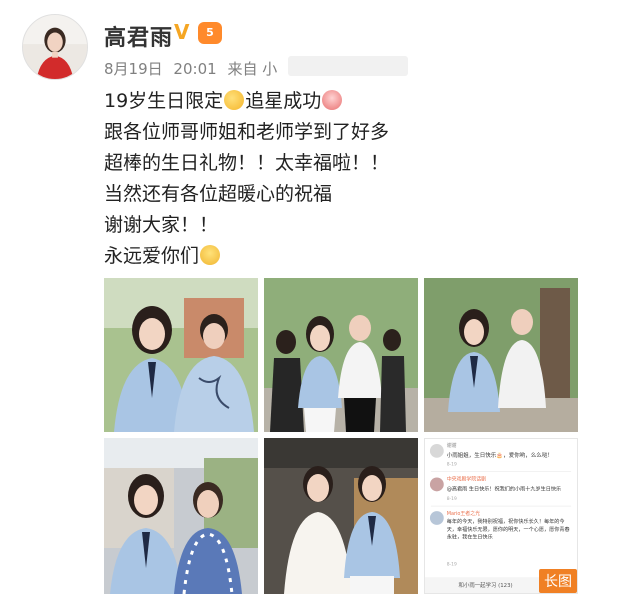 The image size is (640, 603). I want to click on post-line-2: 跟各位师哥师姐和老师学到了好多, so click(247, 132).